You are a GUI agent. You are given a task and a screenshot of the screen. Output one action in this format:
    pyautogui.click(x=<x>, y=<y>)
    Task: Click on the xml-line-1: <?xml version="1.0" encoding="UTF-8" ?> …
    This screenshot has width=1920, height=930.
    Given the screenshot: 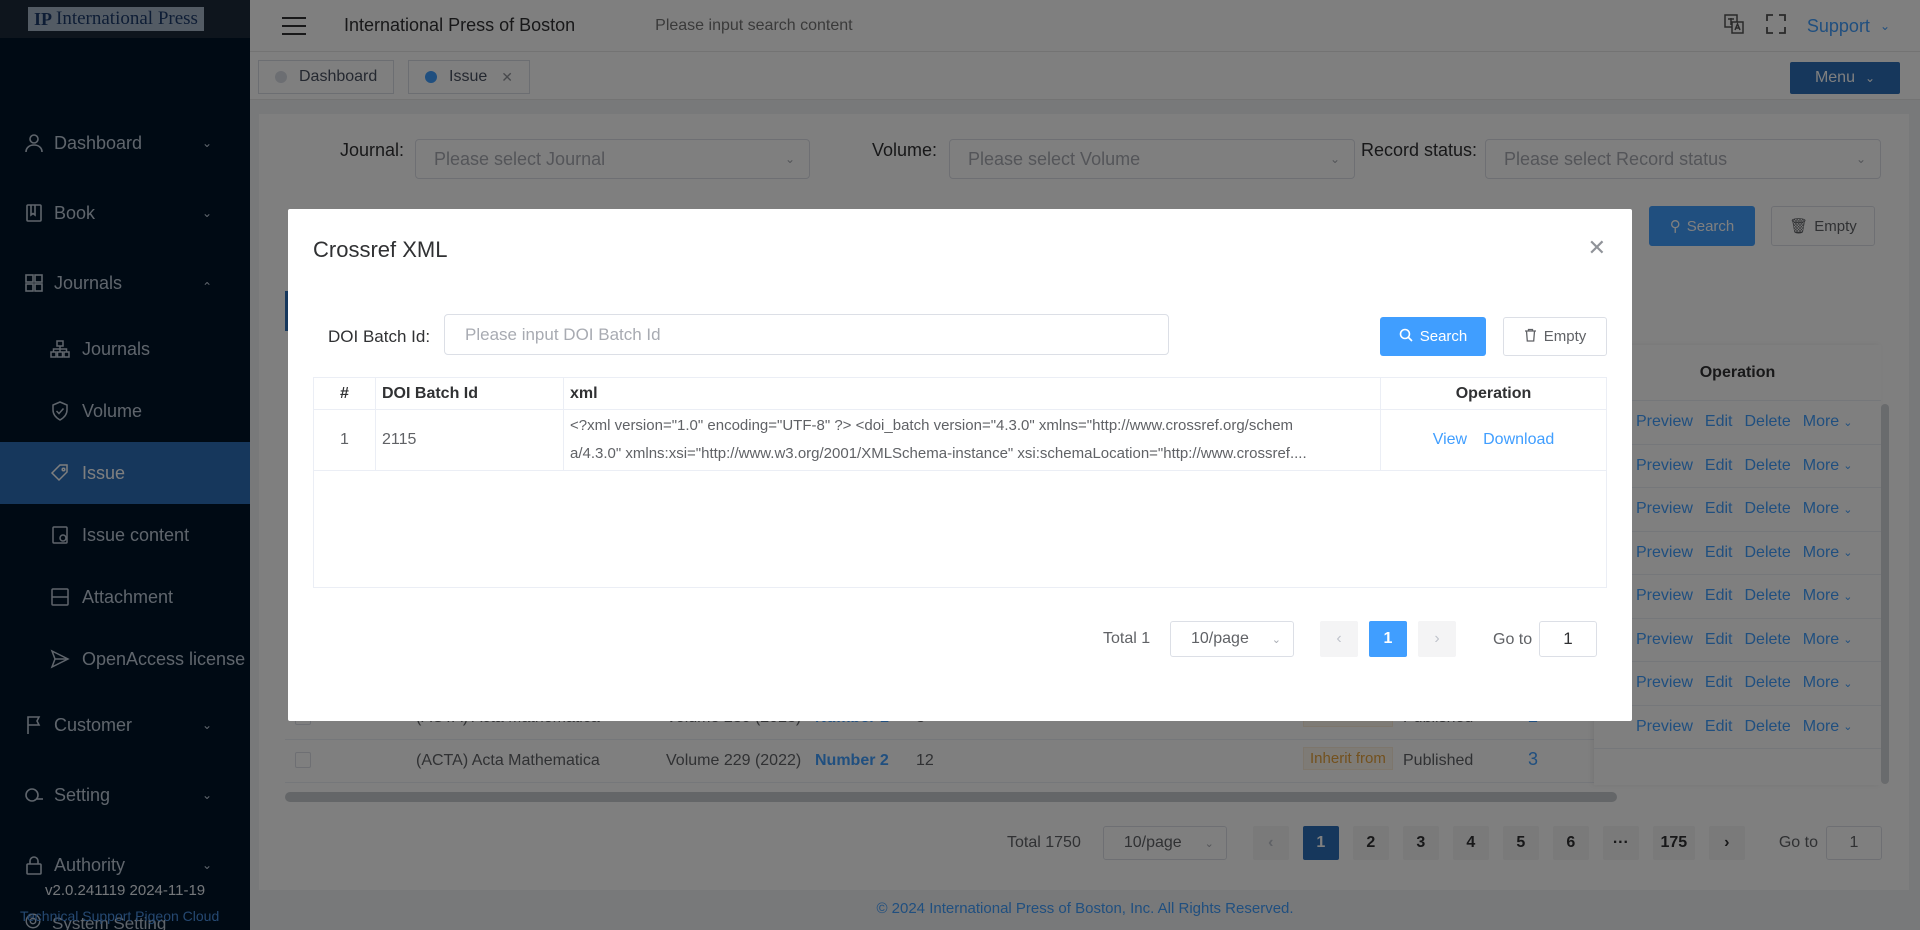 What is the action you would take?
    pyautogui.click(x=932, y=425)
    